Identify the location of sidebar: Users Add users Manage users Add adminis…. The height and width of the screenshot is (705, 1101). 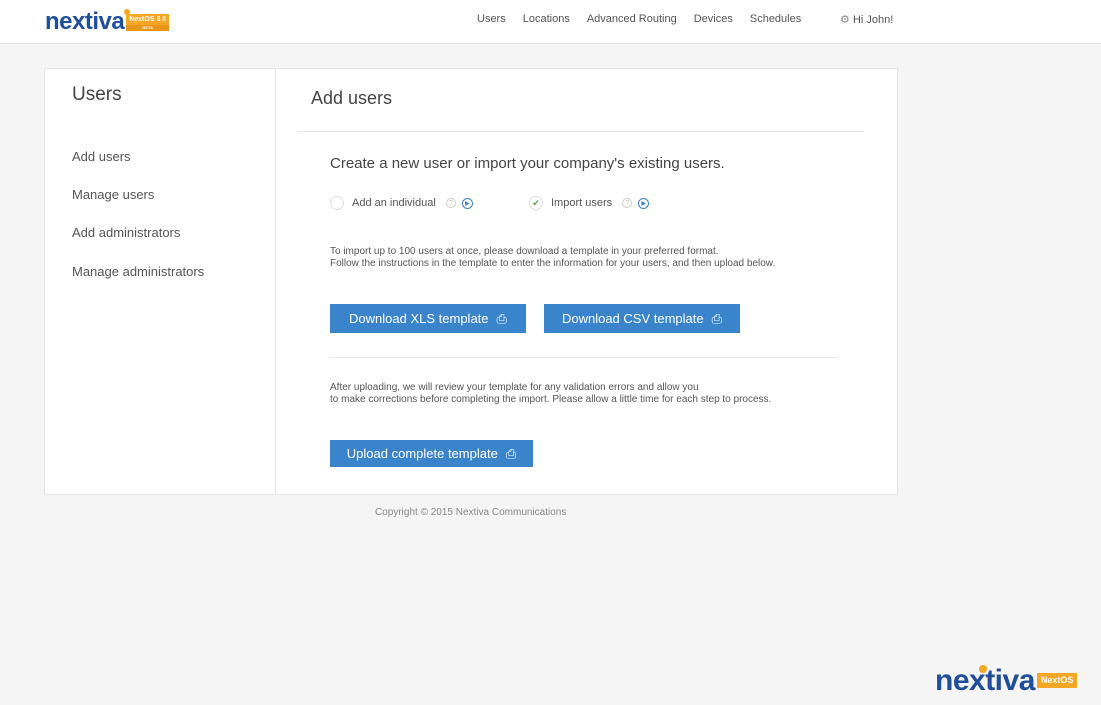
(160, 281).